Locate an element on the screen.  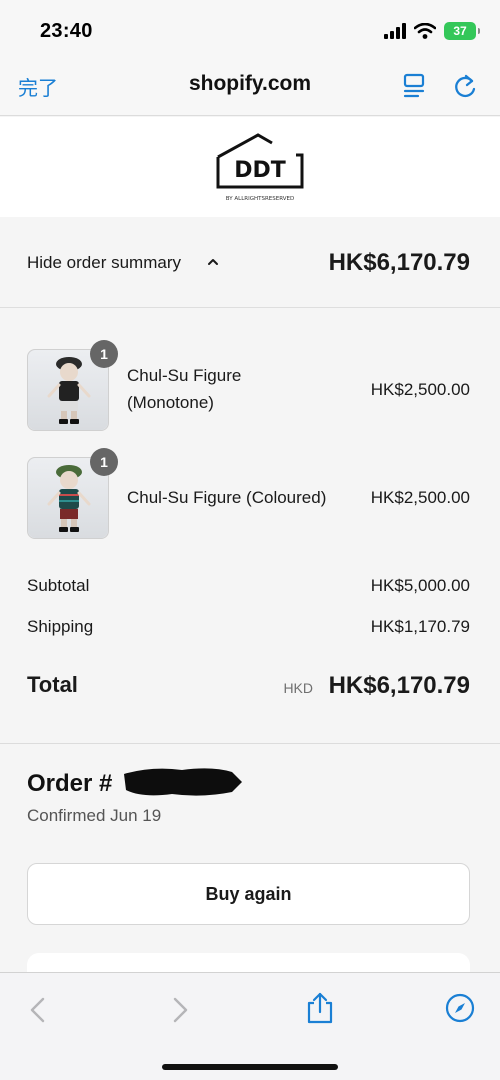
battery-level: 37 is located at coordinates (460, 31).